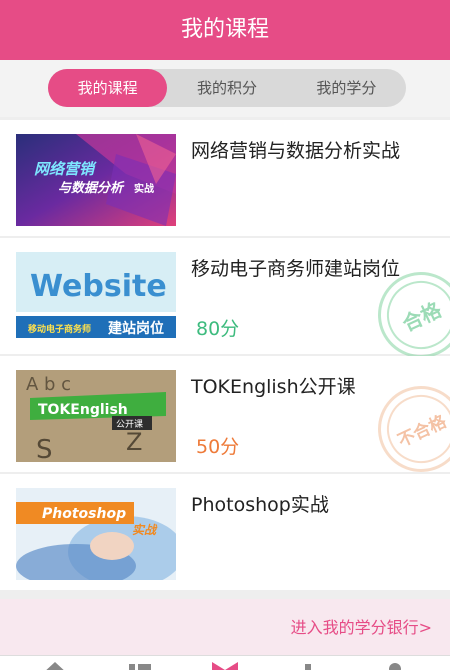 This screenshot has width=450, height=670. I want to click on course-title: 移动电子商务师建站岗位, so click(296, 269).